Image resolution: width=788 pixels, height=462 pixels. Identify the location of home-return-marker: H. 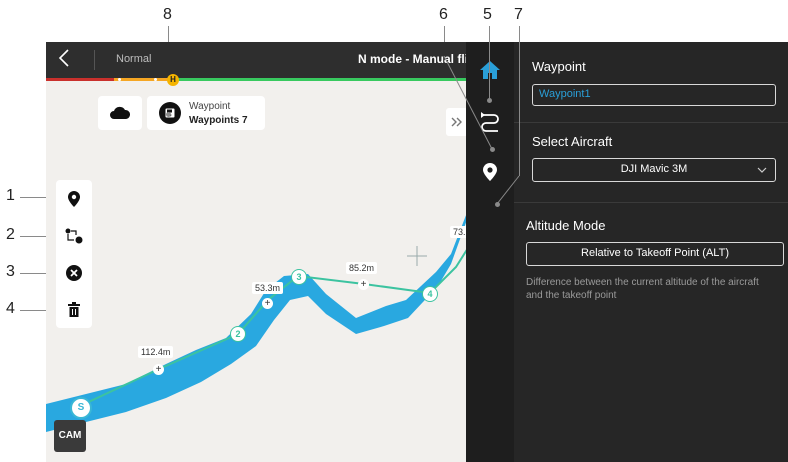
(173, 80).